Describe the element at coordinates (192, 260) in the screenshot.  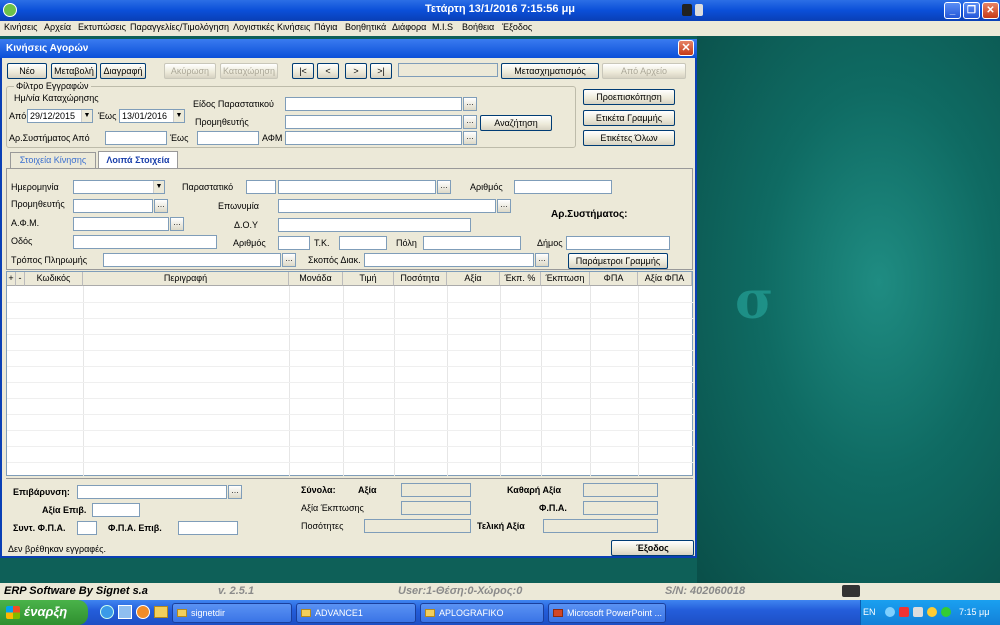
I see `payment-field` at that location.